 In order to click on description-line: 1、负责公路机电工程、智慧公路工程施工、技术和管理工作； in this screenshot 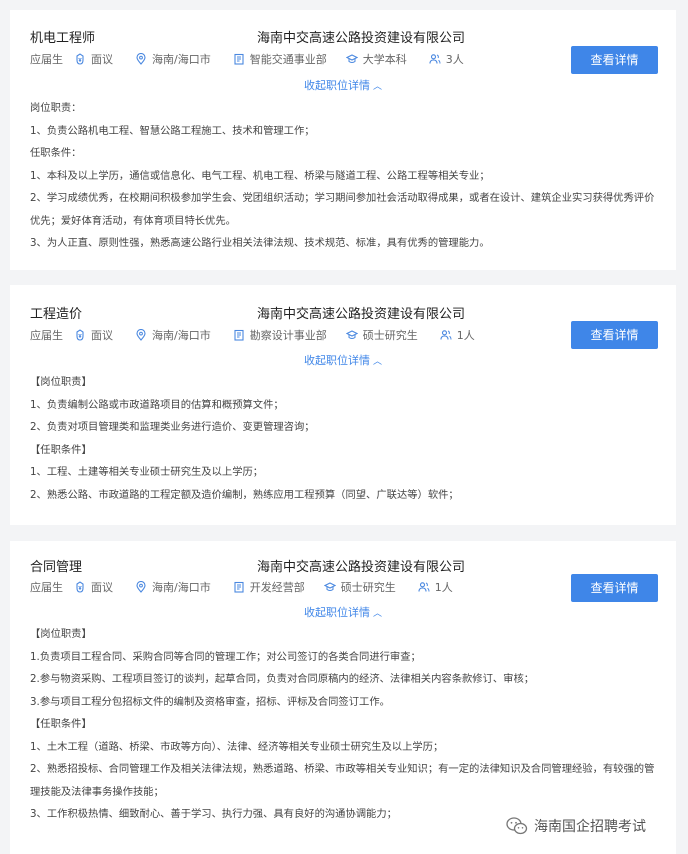, I will do `click(172, 130)`.